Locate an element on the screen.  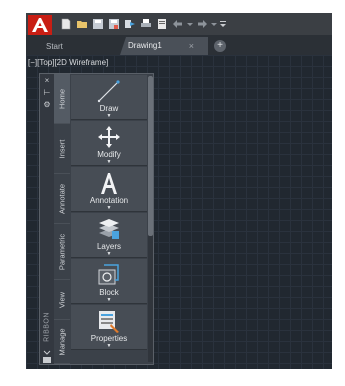
tab-parametric-label: Parametric is located at coordinates (62, 251).